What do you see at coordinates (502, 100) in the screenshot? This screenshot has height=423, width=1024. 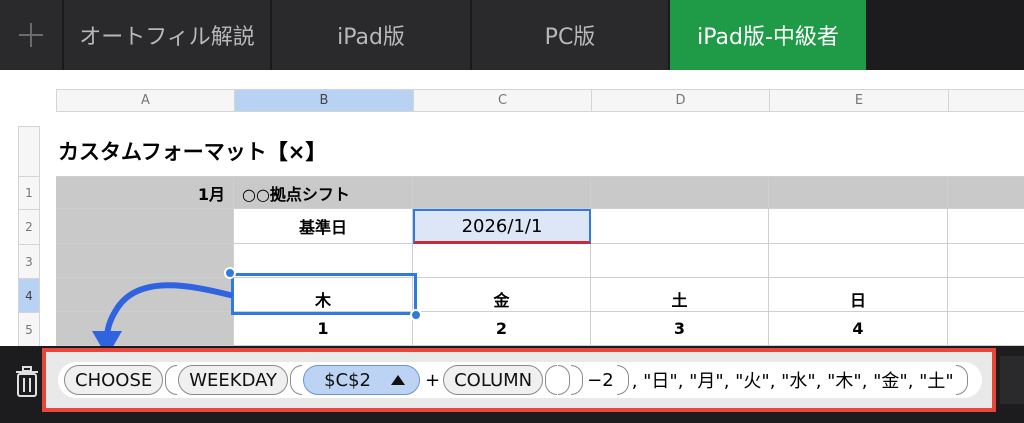 I see `column-header-c: C` at bounding box center [502, 100].